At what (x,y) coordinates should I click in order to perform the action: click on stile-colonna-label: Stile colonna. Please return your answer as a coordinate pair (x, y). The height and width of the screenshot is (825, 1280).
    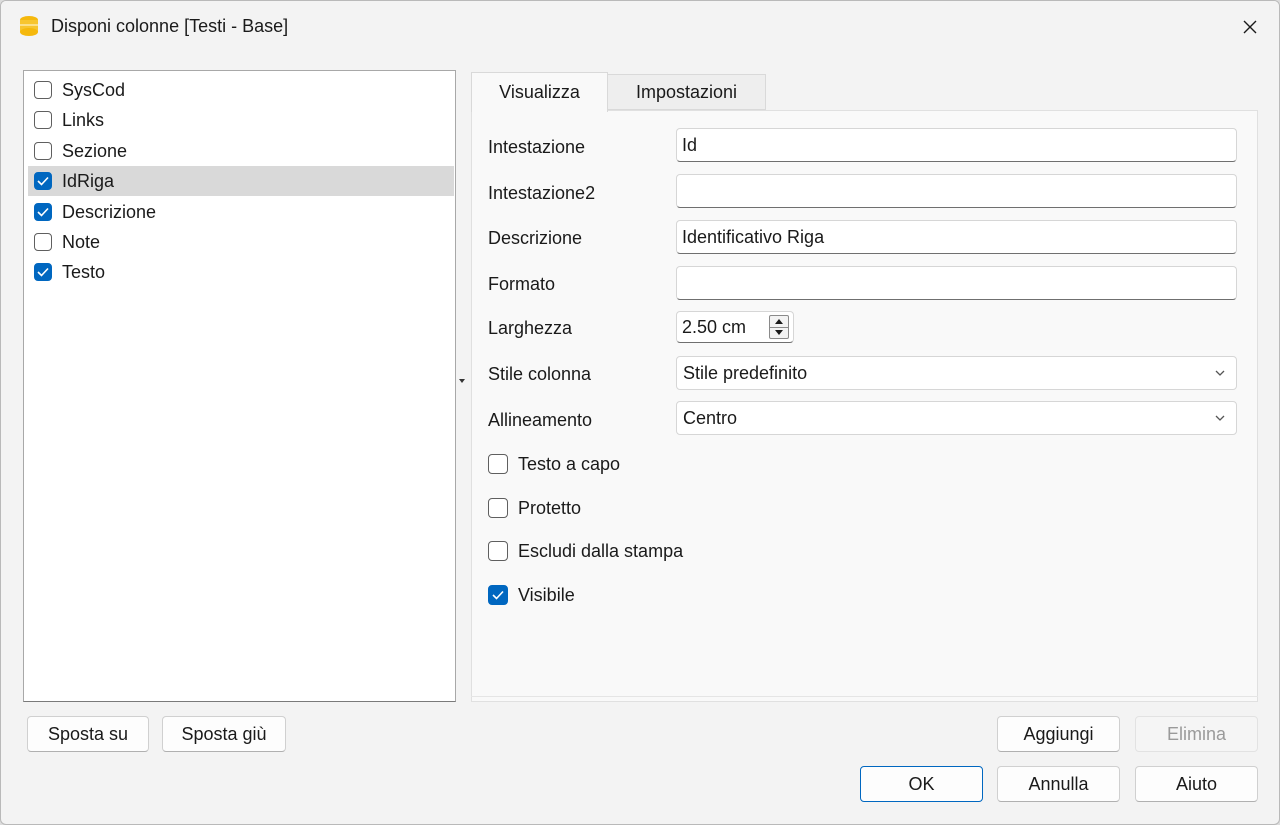
    Looking at the image, I should click on (540, 374).